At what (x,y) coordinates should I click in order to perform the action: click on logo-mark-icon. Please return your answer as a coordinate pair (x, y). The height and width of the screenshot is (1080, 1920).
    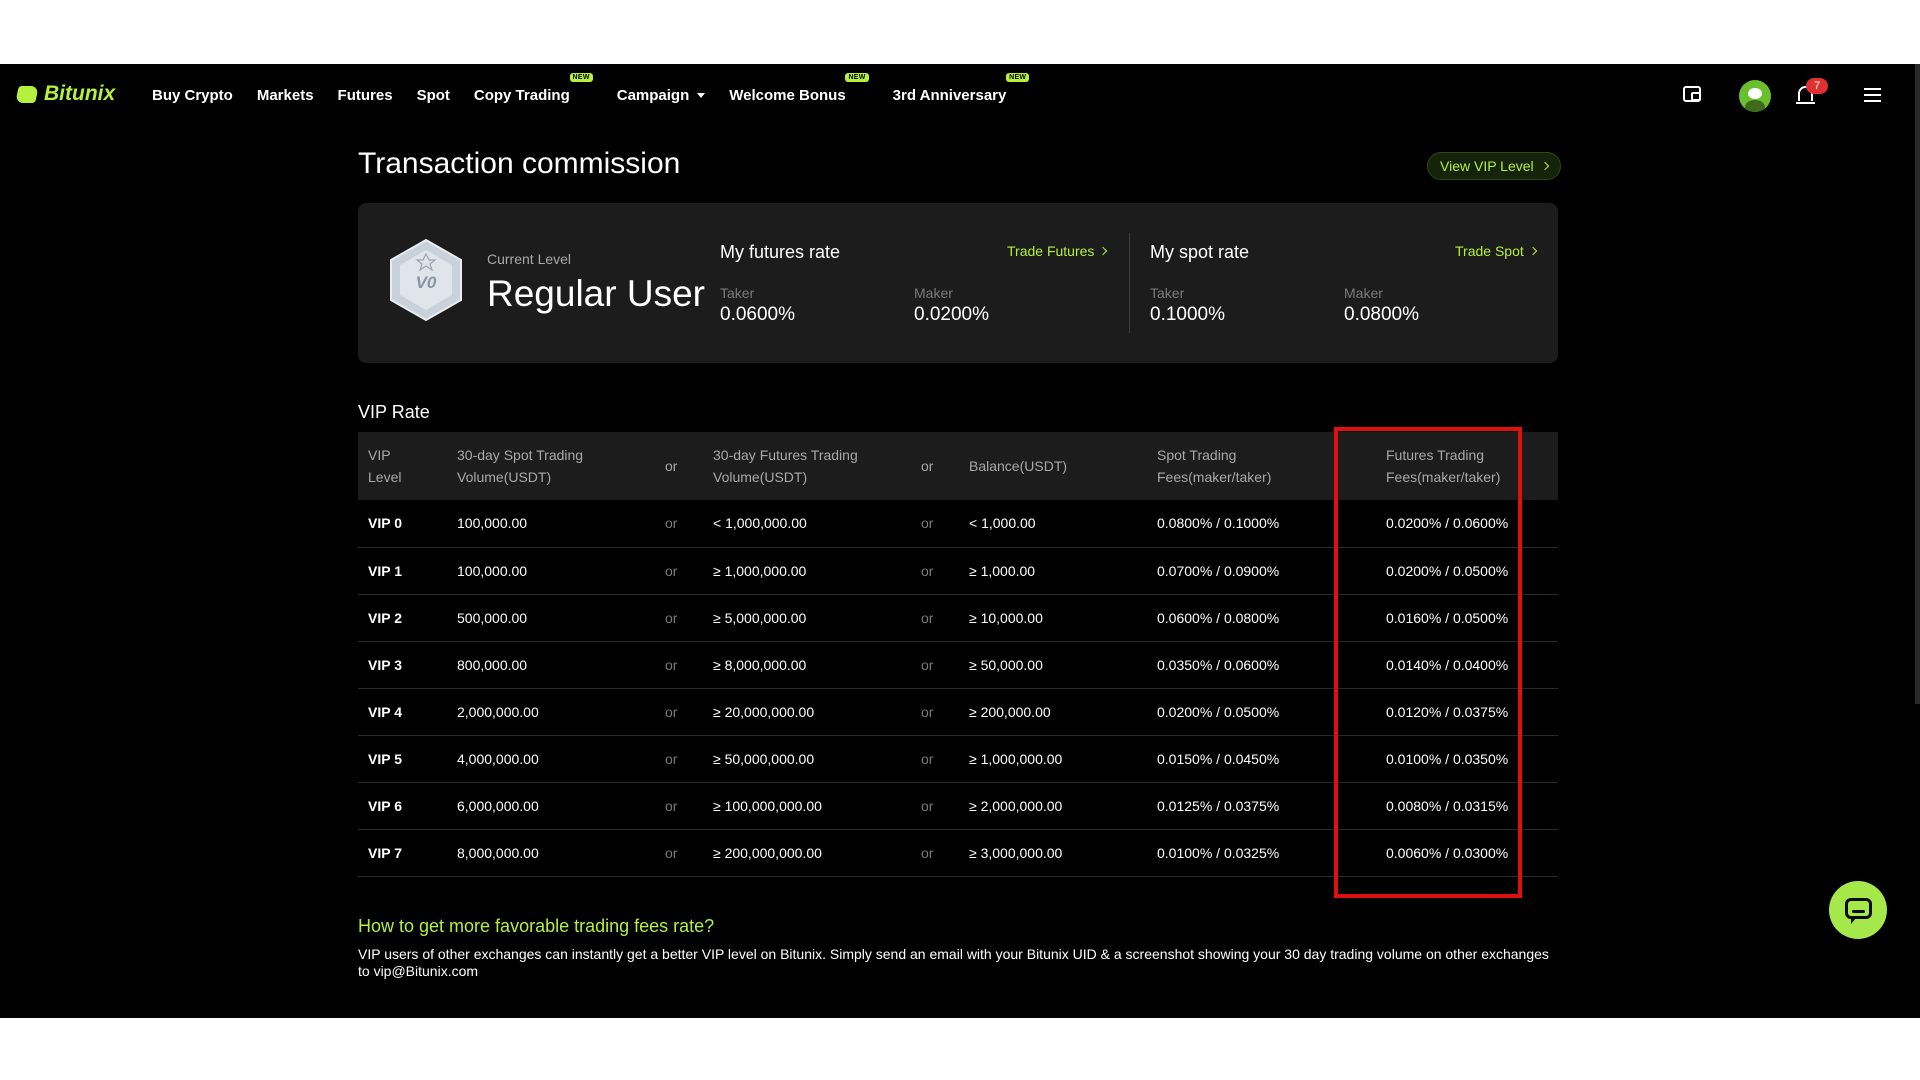
    Looking at the image, I should click on (27, 94).